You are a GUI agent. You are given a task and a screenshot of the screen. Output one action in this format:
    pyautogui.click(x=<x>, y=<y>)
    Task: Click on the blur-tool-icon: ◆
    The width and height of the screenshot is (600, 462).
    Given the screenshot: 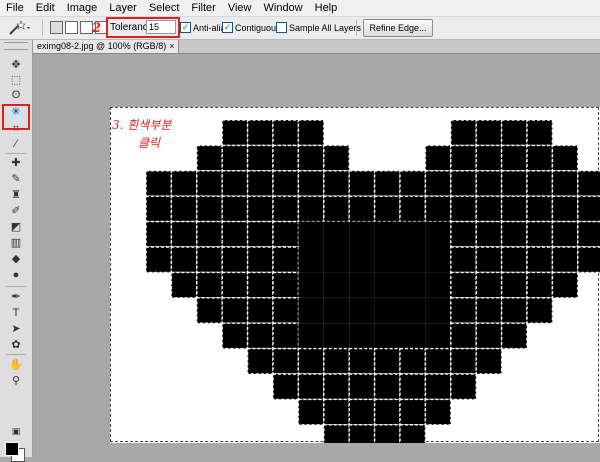 What is the action you would take?
    pyautogui.click(x=16, y=259)
    